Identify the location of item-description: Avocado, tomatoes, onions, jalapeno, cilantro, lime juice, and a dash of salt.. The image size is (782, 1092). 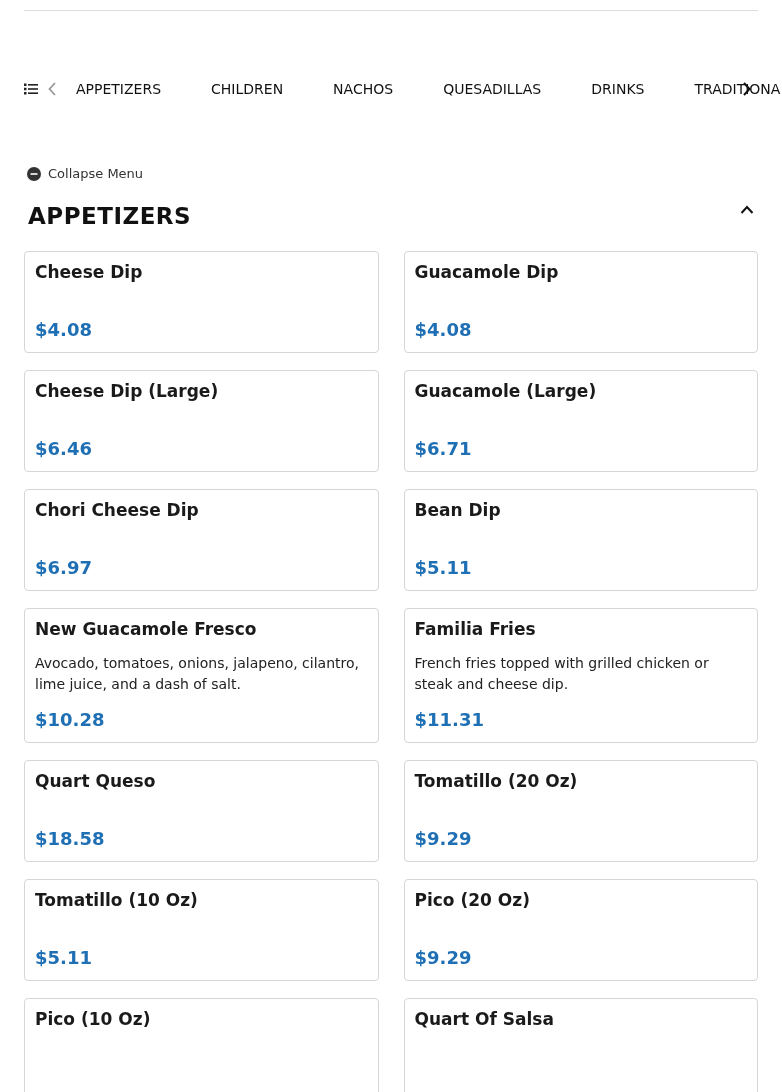
(197, 674).